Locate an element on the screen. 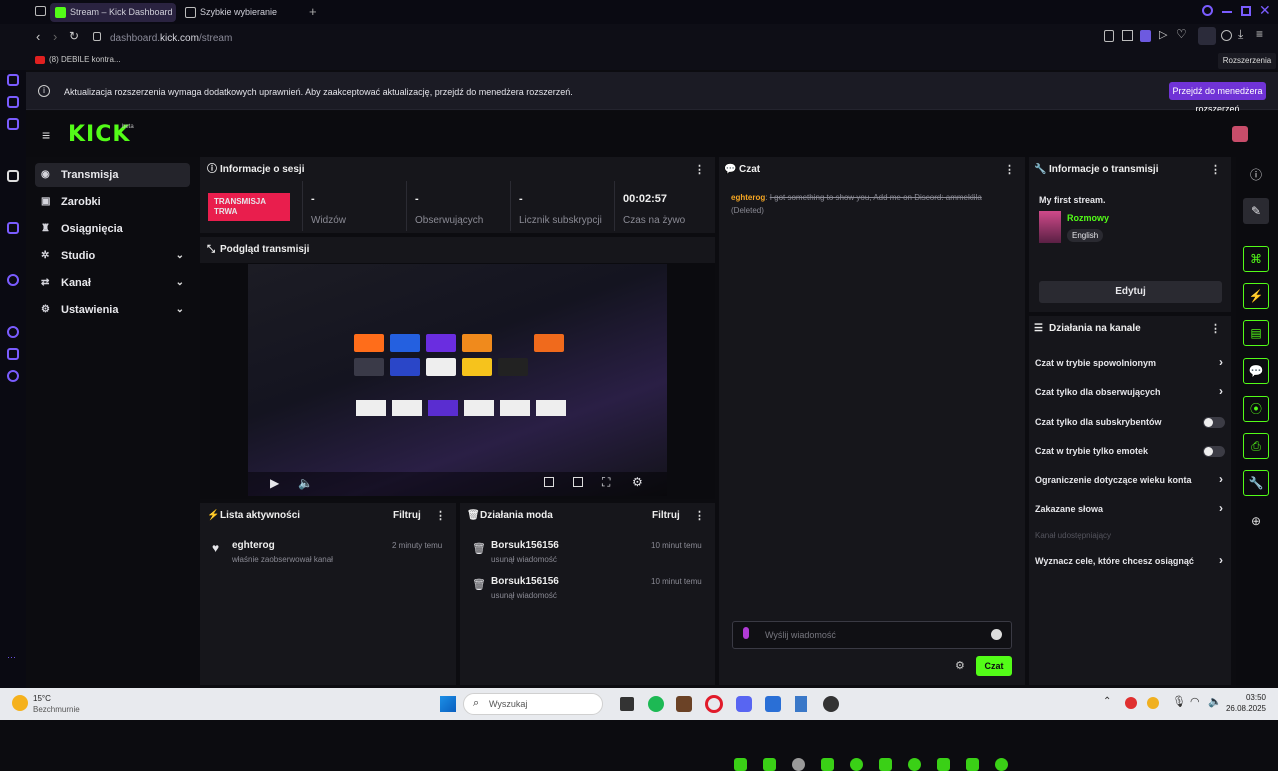 The width and height of the screenshot is (1278, 771). nav-studio: ✲ Studio ⌄ is located at coordinates (112, 256).